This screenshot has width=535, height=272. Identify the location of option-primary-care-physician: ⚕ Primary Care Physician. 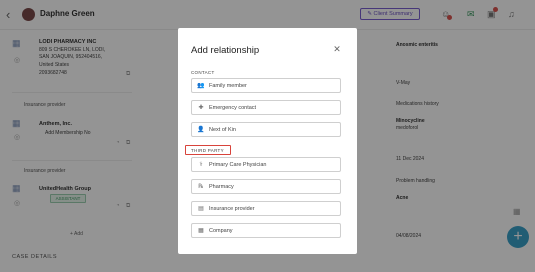
(266, 164).